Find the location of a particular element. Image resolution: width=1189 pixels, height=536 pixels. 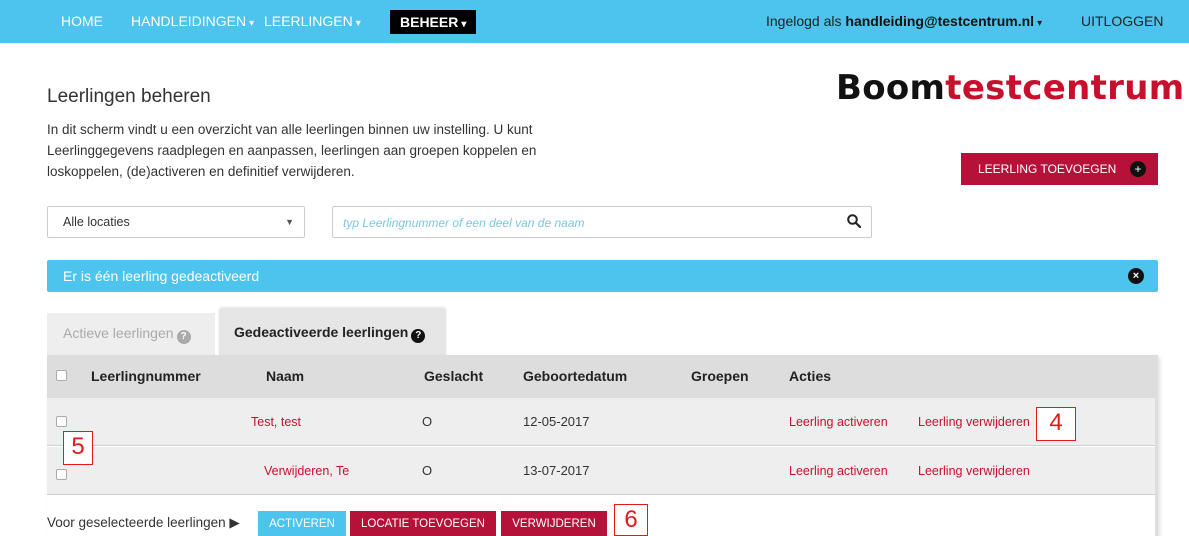

annotation-marker-5: 5 is located at coordinates (78, 448).